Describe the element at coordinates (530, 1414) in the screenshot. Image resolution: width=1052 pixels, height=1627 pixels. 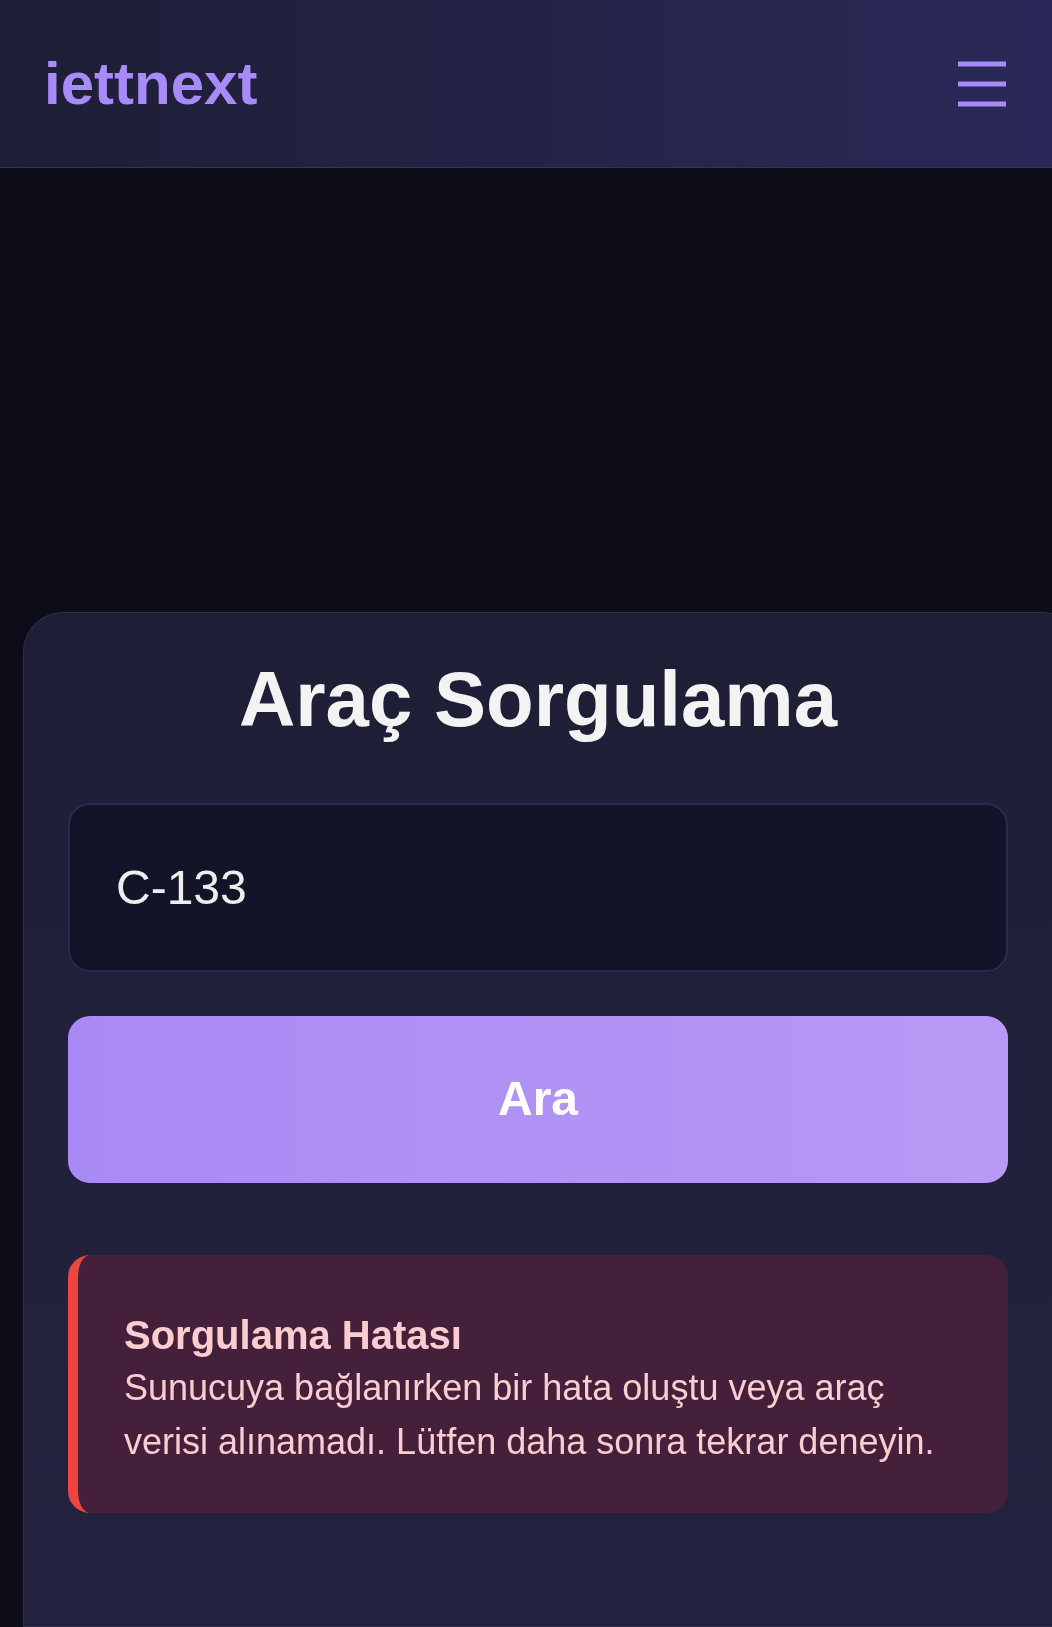
I see `error-message: Sunucuya bağlanırken bir hata oluştu veya araç verisi alınamadı. Lütfen daha sonra tekrar deneyin.` at that location.